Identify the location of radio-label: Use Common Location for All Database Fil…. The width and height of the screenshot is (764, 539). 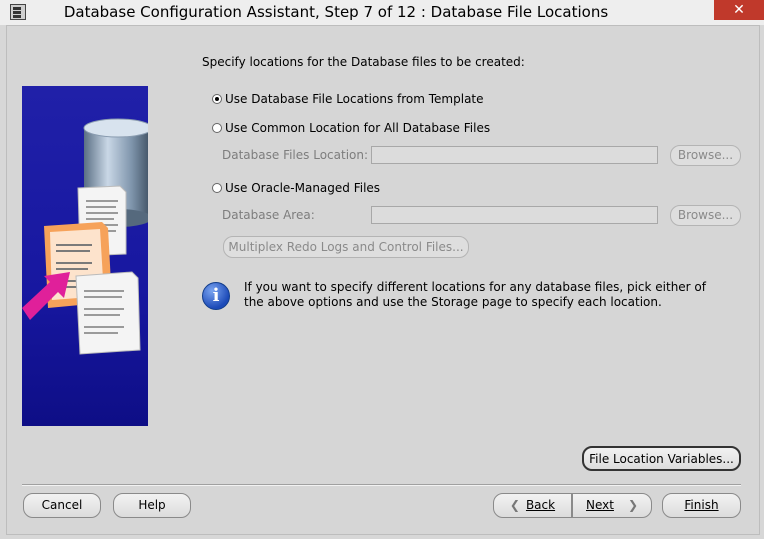
(358, 128).